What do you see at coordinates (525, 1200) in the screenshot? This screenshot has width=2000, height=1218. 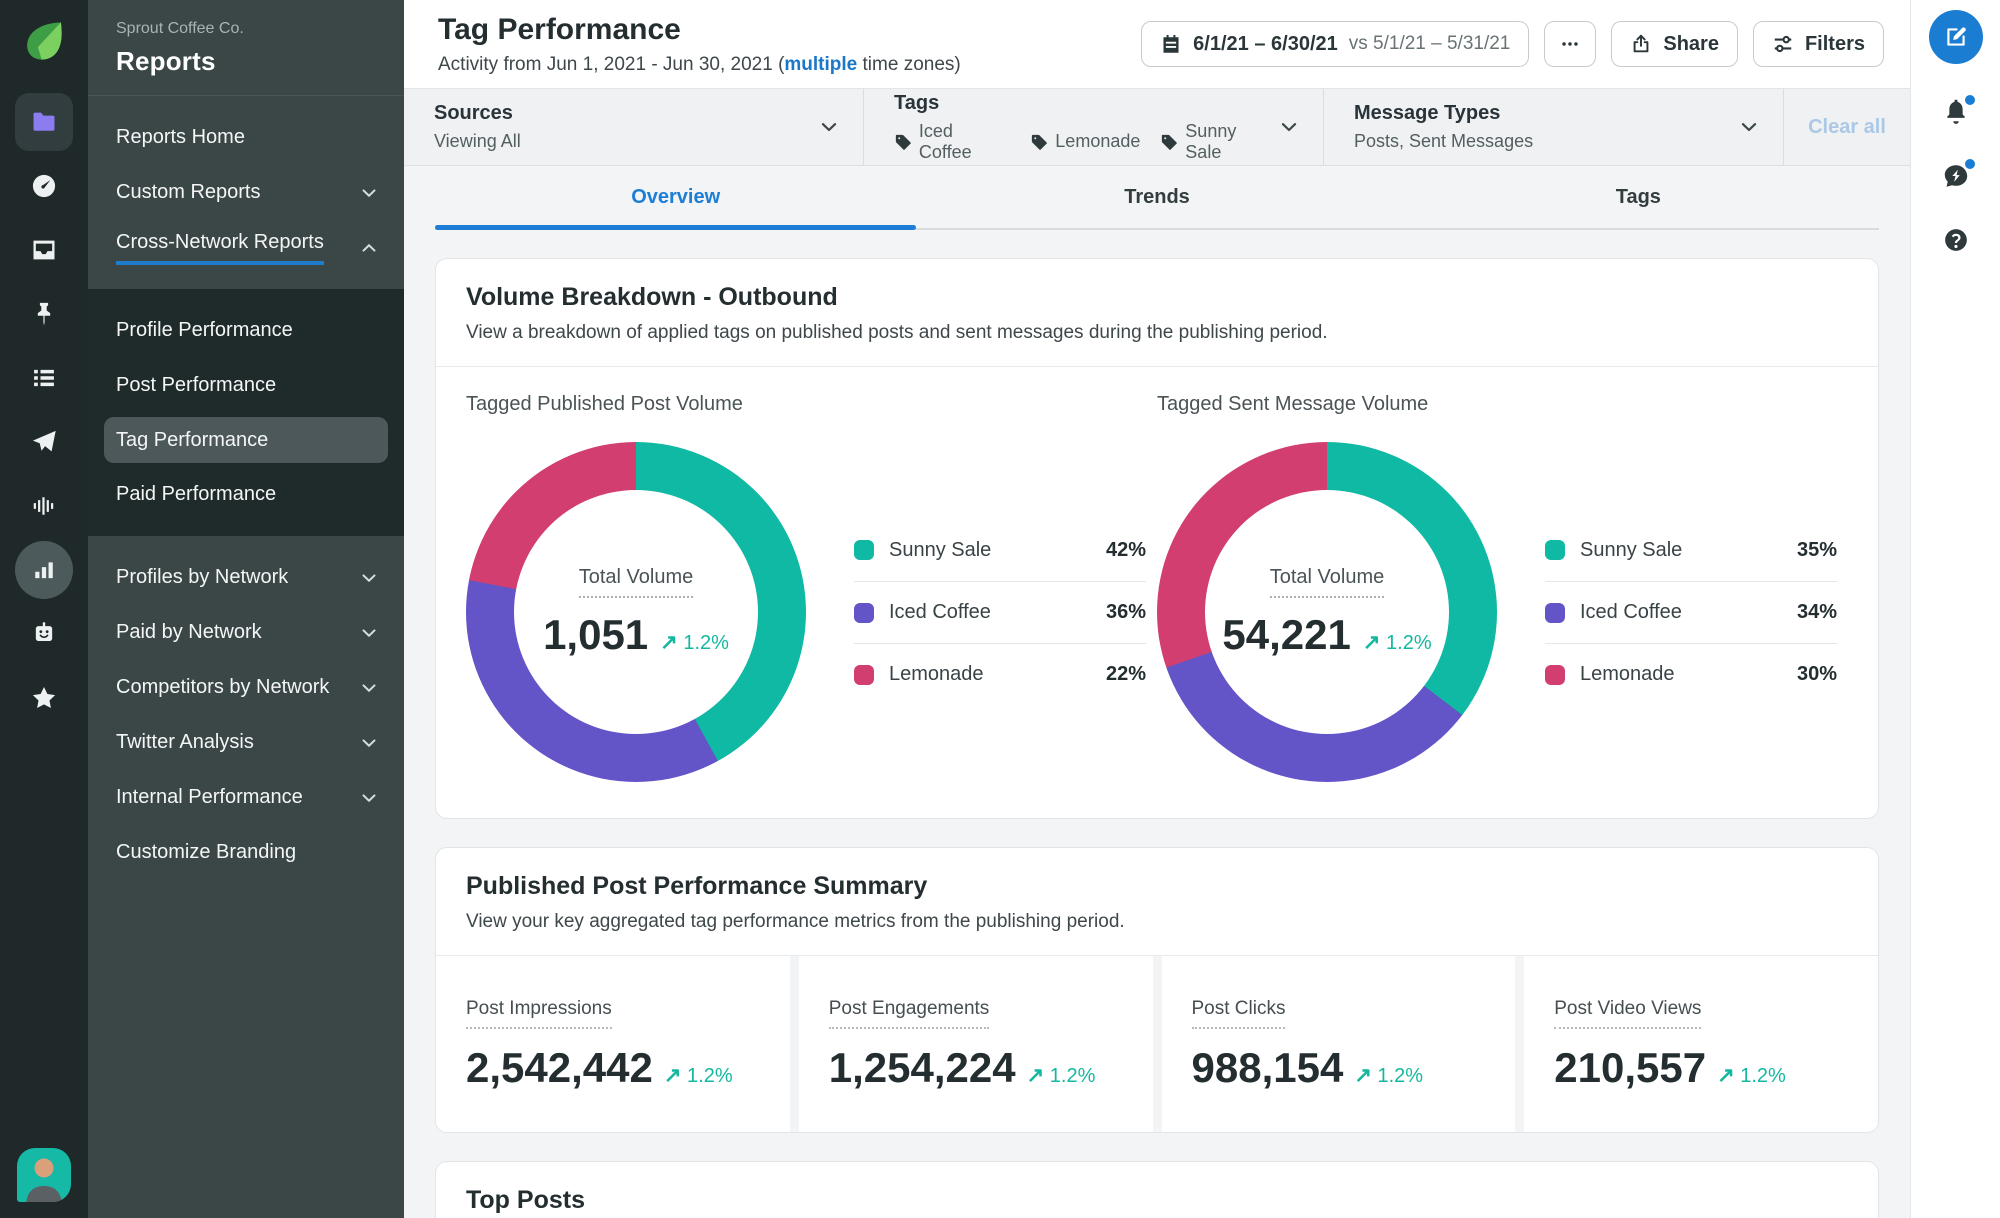 I see `card-title: Top Posts` at bounding box center [525, 1200].